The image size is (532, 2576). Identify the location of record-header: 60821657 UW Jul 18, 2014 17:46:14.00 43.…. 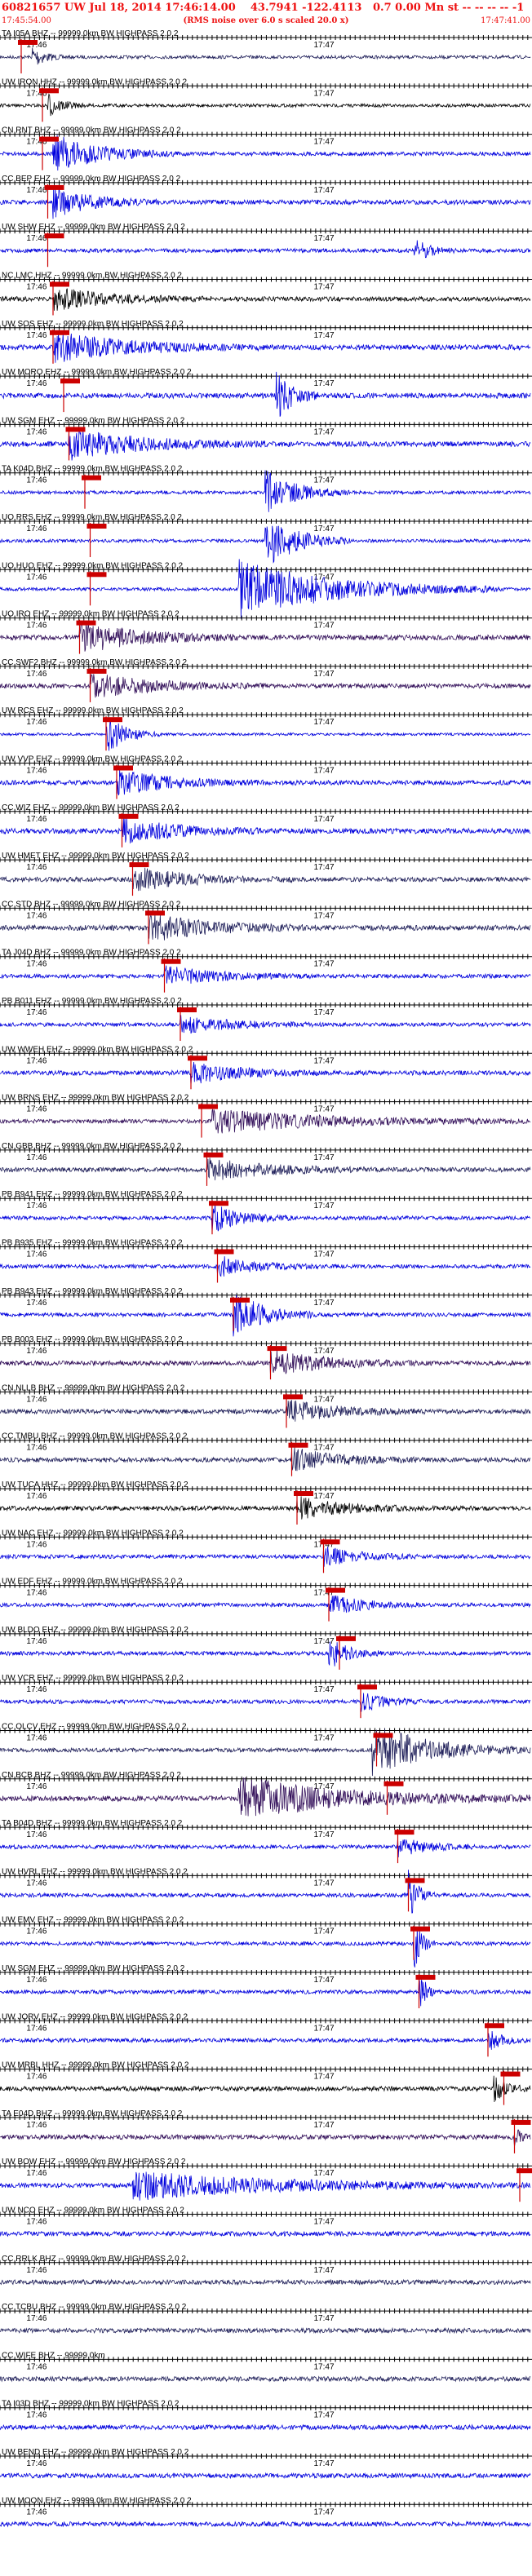
(266, 14).